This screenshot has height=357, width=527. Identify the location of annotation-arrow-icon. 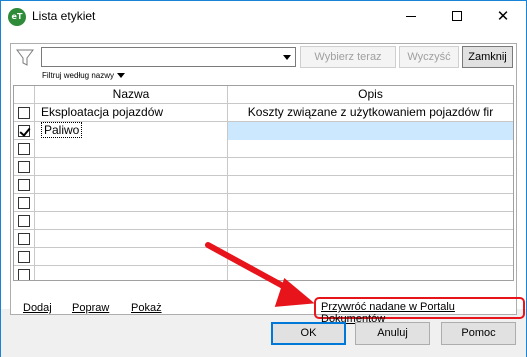
(260, 274).